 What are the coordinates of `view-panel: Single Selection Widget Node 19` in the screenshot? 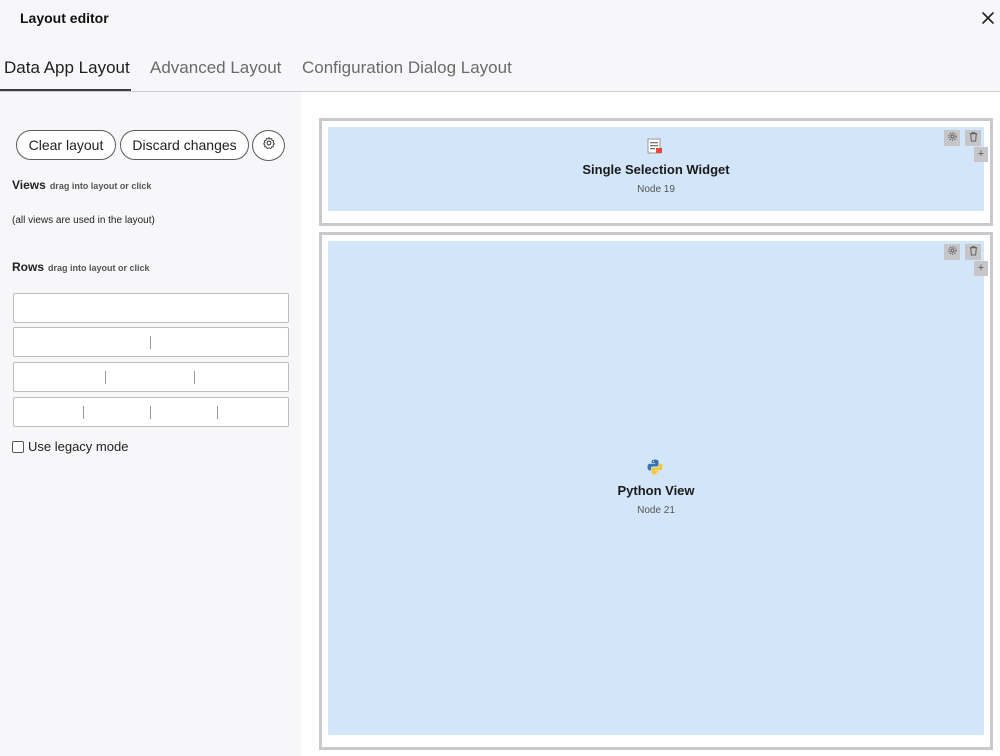 It's located at (656, 169).